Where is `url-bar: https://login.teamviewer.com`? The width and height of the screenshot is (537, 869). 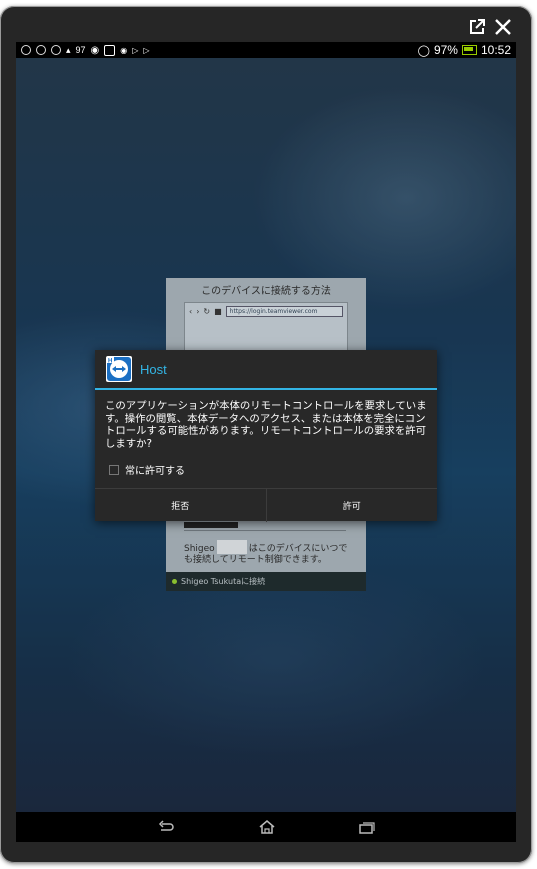
url-bar: https://login.teamviewer.com is located at coordinates (284, 311).